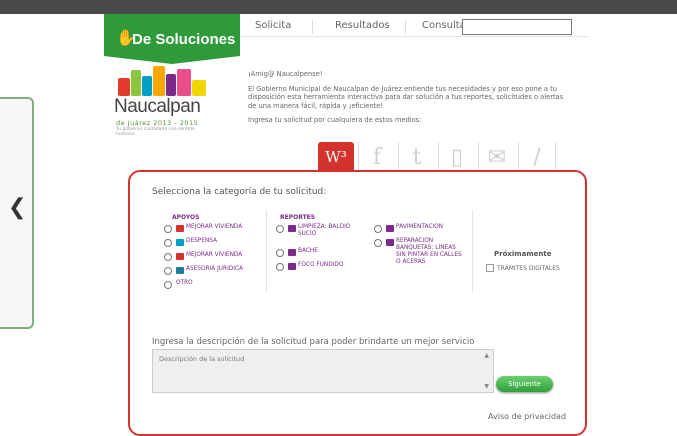 The image size is (677, 436). I want to click on option-asesoria-juridica: ASESORIA JURIDICA, so click(203, 271).